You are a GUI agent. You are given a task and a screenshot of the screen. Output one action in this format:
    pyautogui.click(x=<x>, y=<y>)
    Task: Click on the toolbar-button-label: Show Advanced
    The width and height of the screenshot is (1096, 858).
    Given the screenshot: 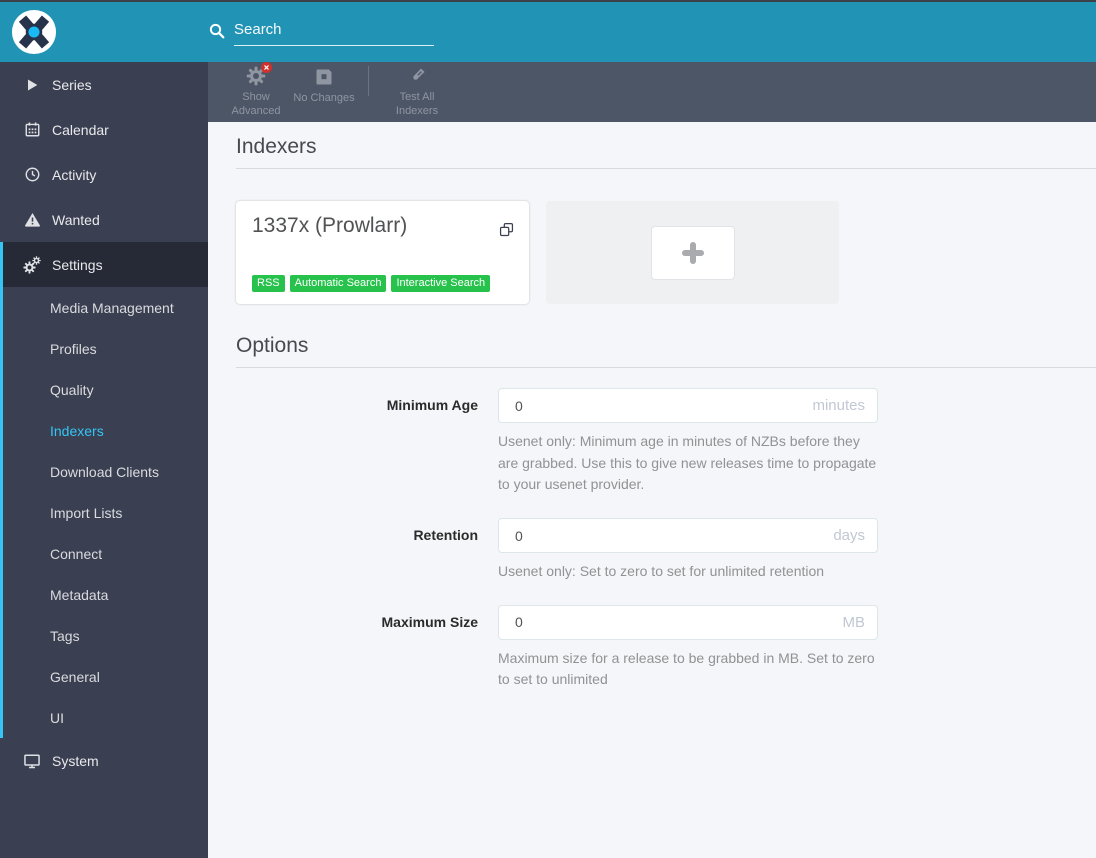 What is the action you would take?
    pyautogui.click(x=256, y=103)
    